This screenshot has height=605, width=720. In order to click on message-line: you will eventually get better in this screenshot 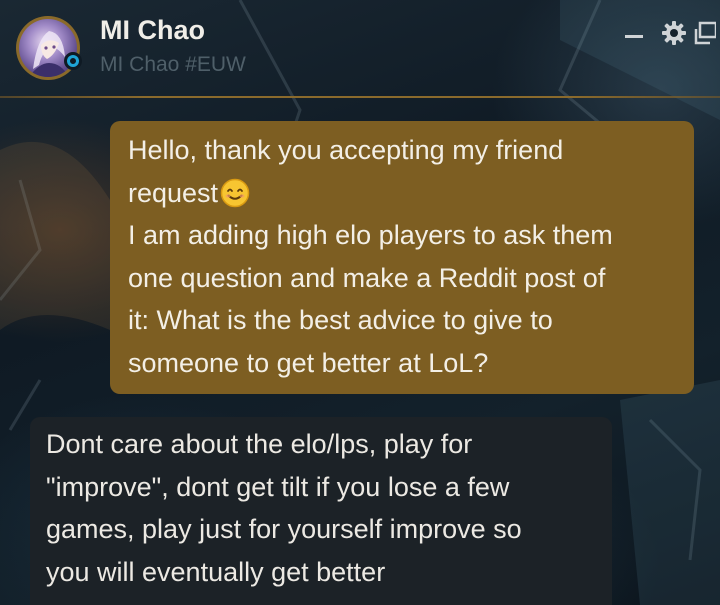, I will do `click(216, 571)`.